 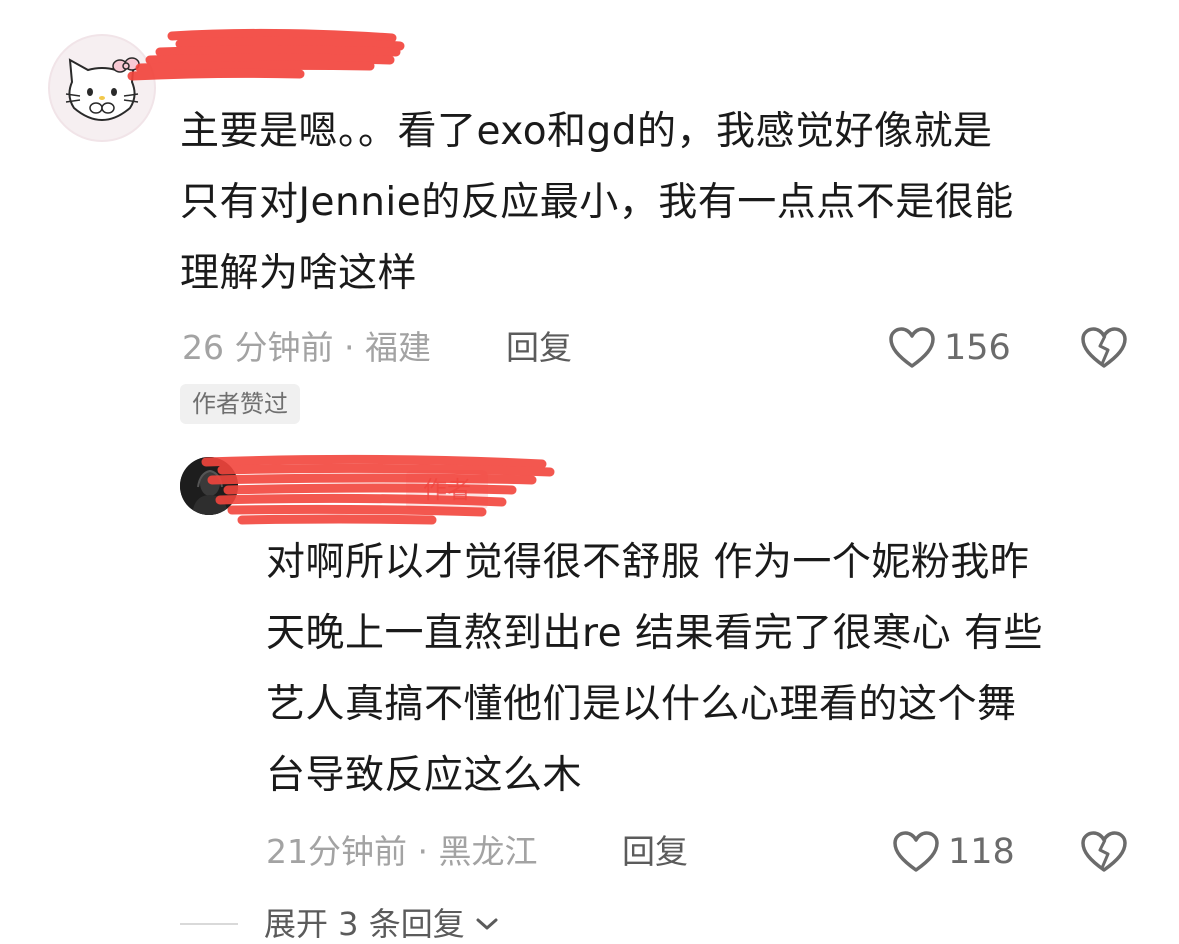 I want to click on comment-reply-button: 回复, so click(x=539, y=348).